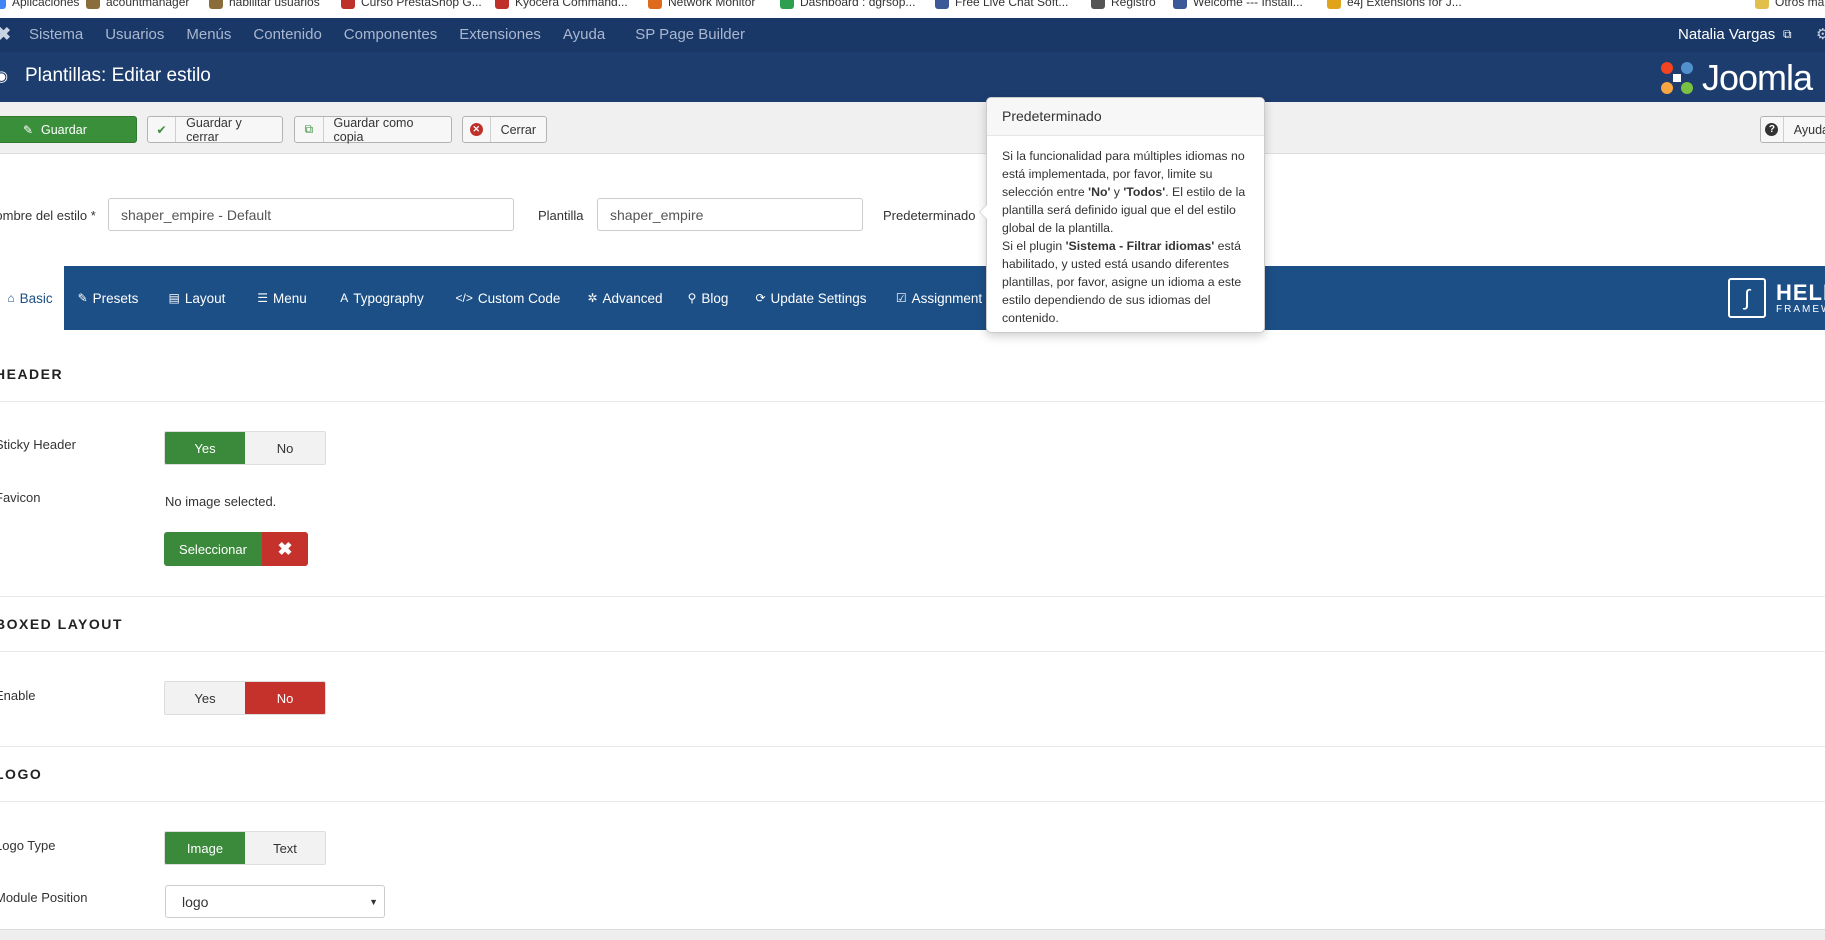 The height and width of the screenshot is (940, 1825). I want to click on clear-image-button: ✖, so click(285, 549).